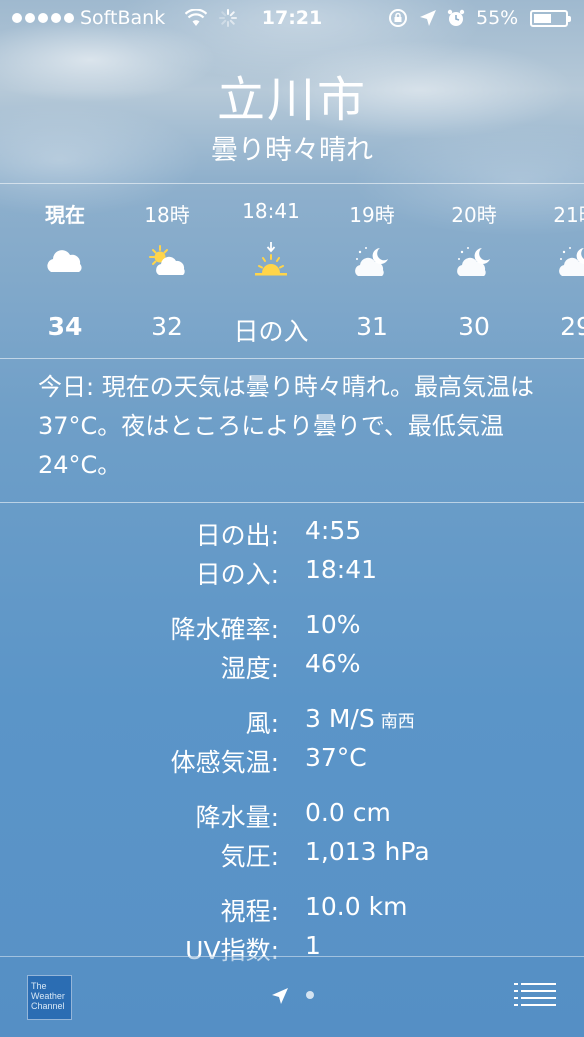  I want to click on hour-temperature: 34, so click(65, 326).